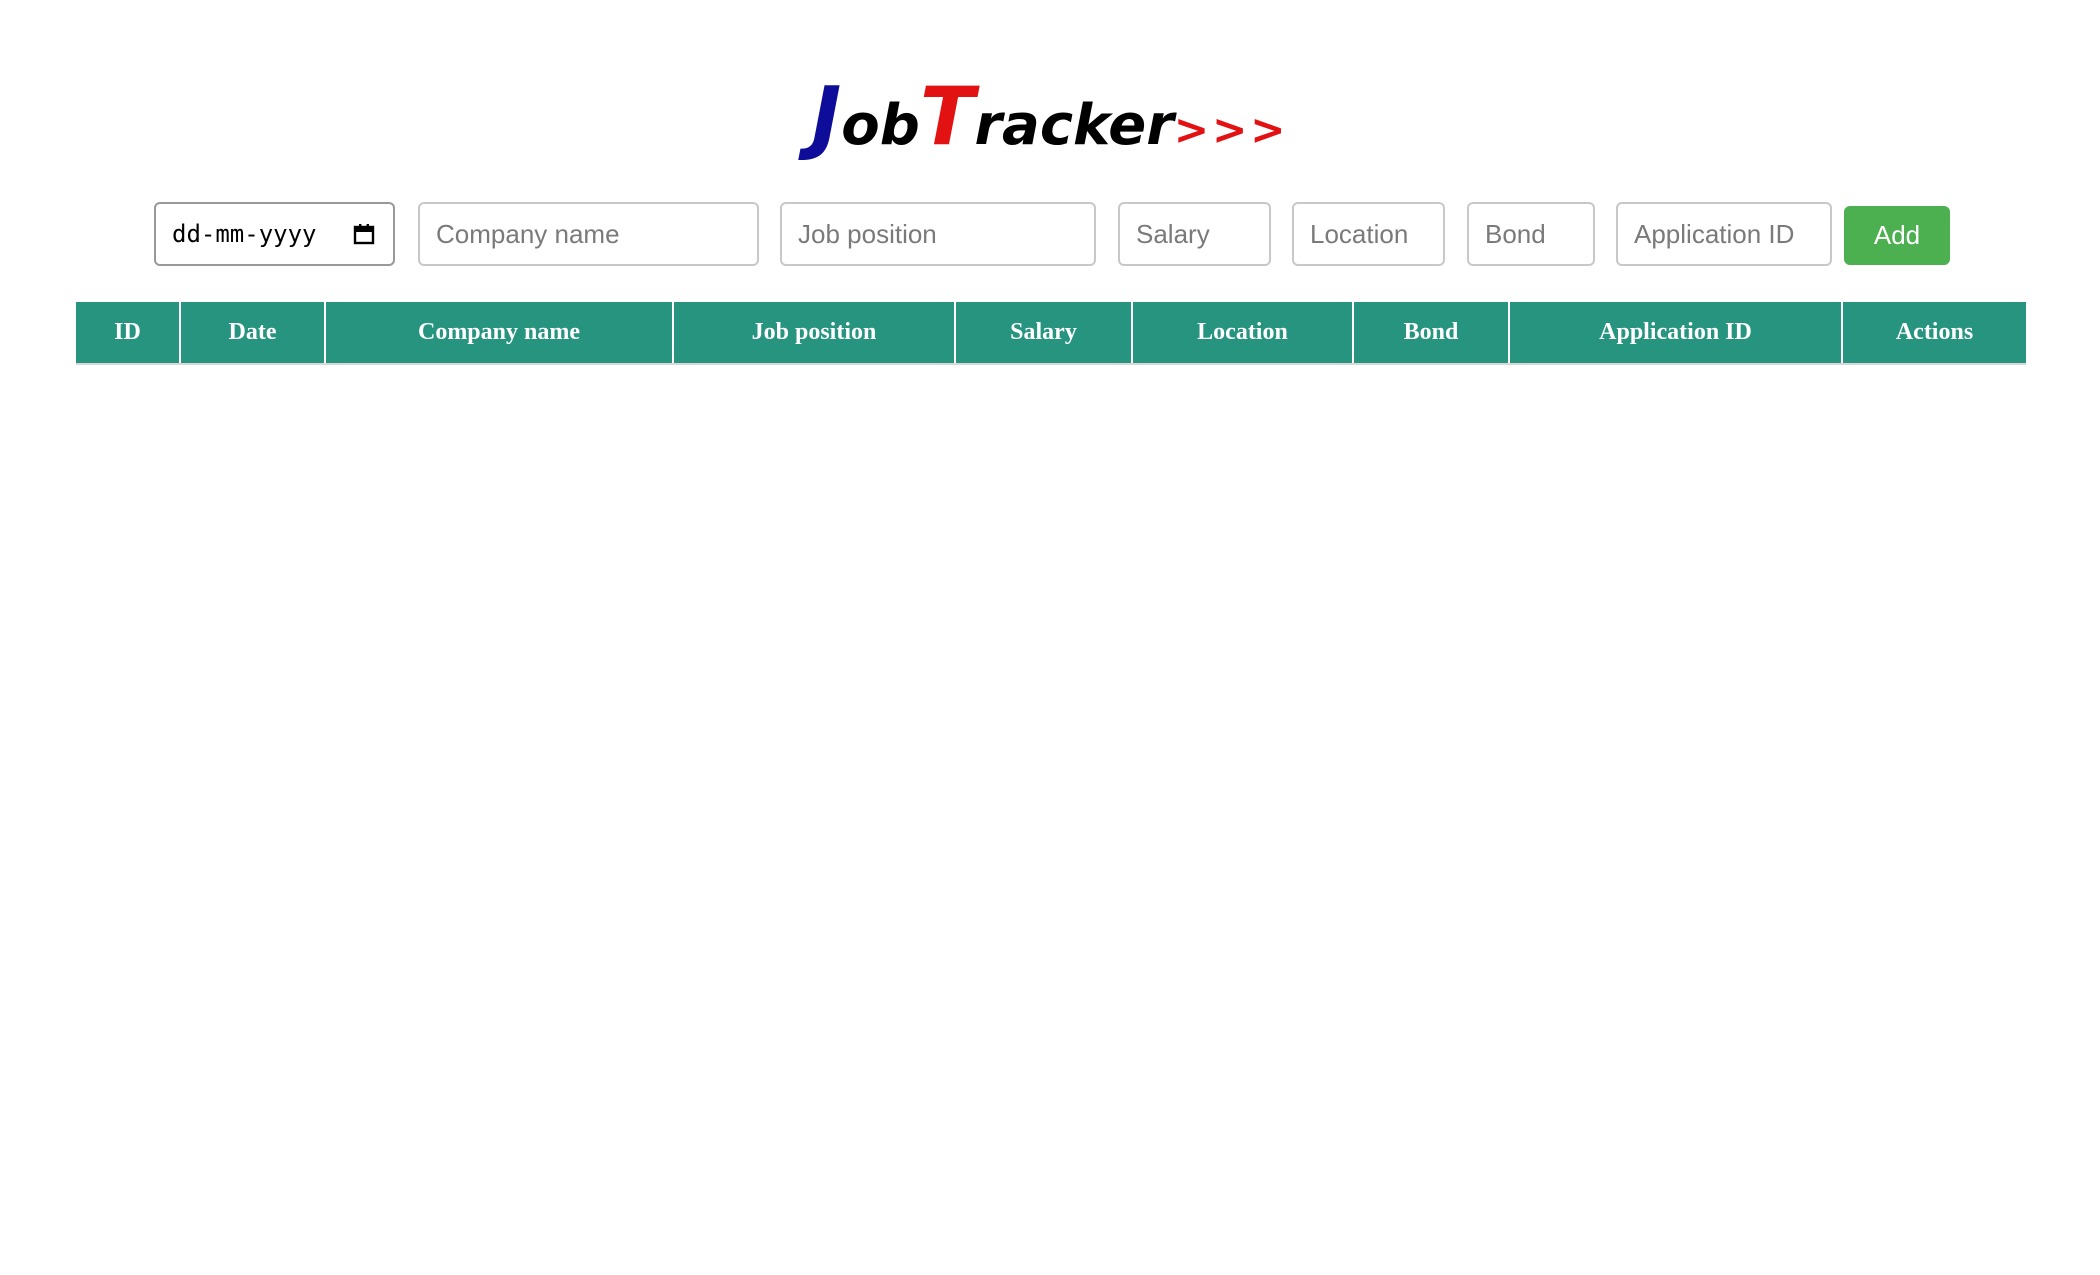 The height and width of the screenshot is (1275, 2100). I want to click on column-header-job-position: Job position, so click(814, 333).